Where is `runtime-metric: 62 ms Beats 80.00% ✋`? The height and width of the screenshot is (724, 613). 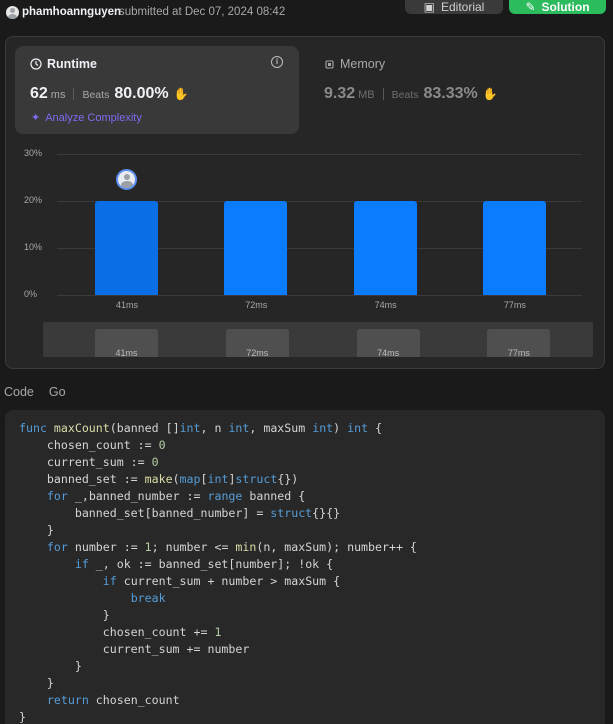 runtime-metric: 62 ms Beats 80.00% ✋ is located at coordinates (109, 94).